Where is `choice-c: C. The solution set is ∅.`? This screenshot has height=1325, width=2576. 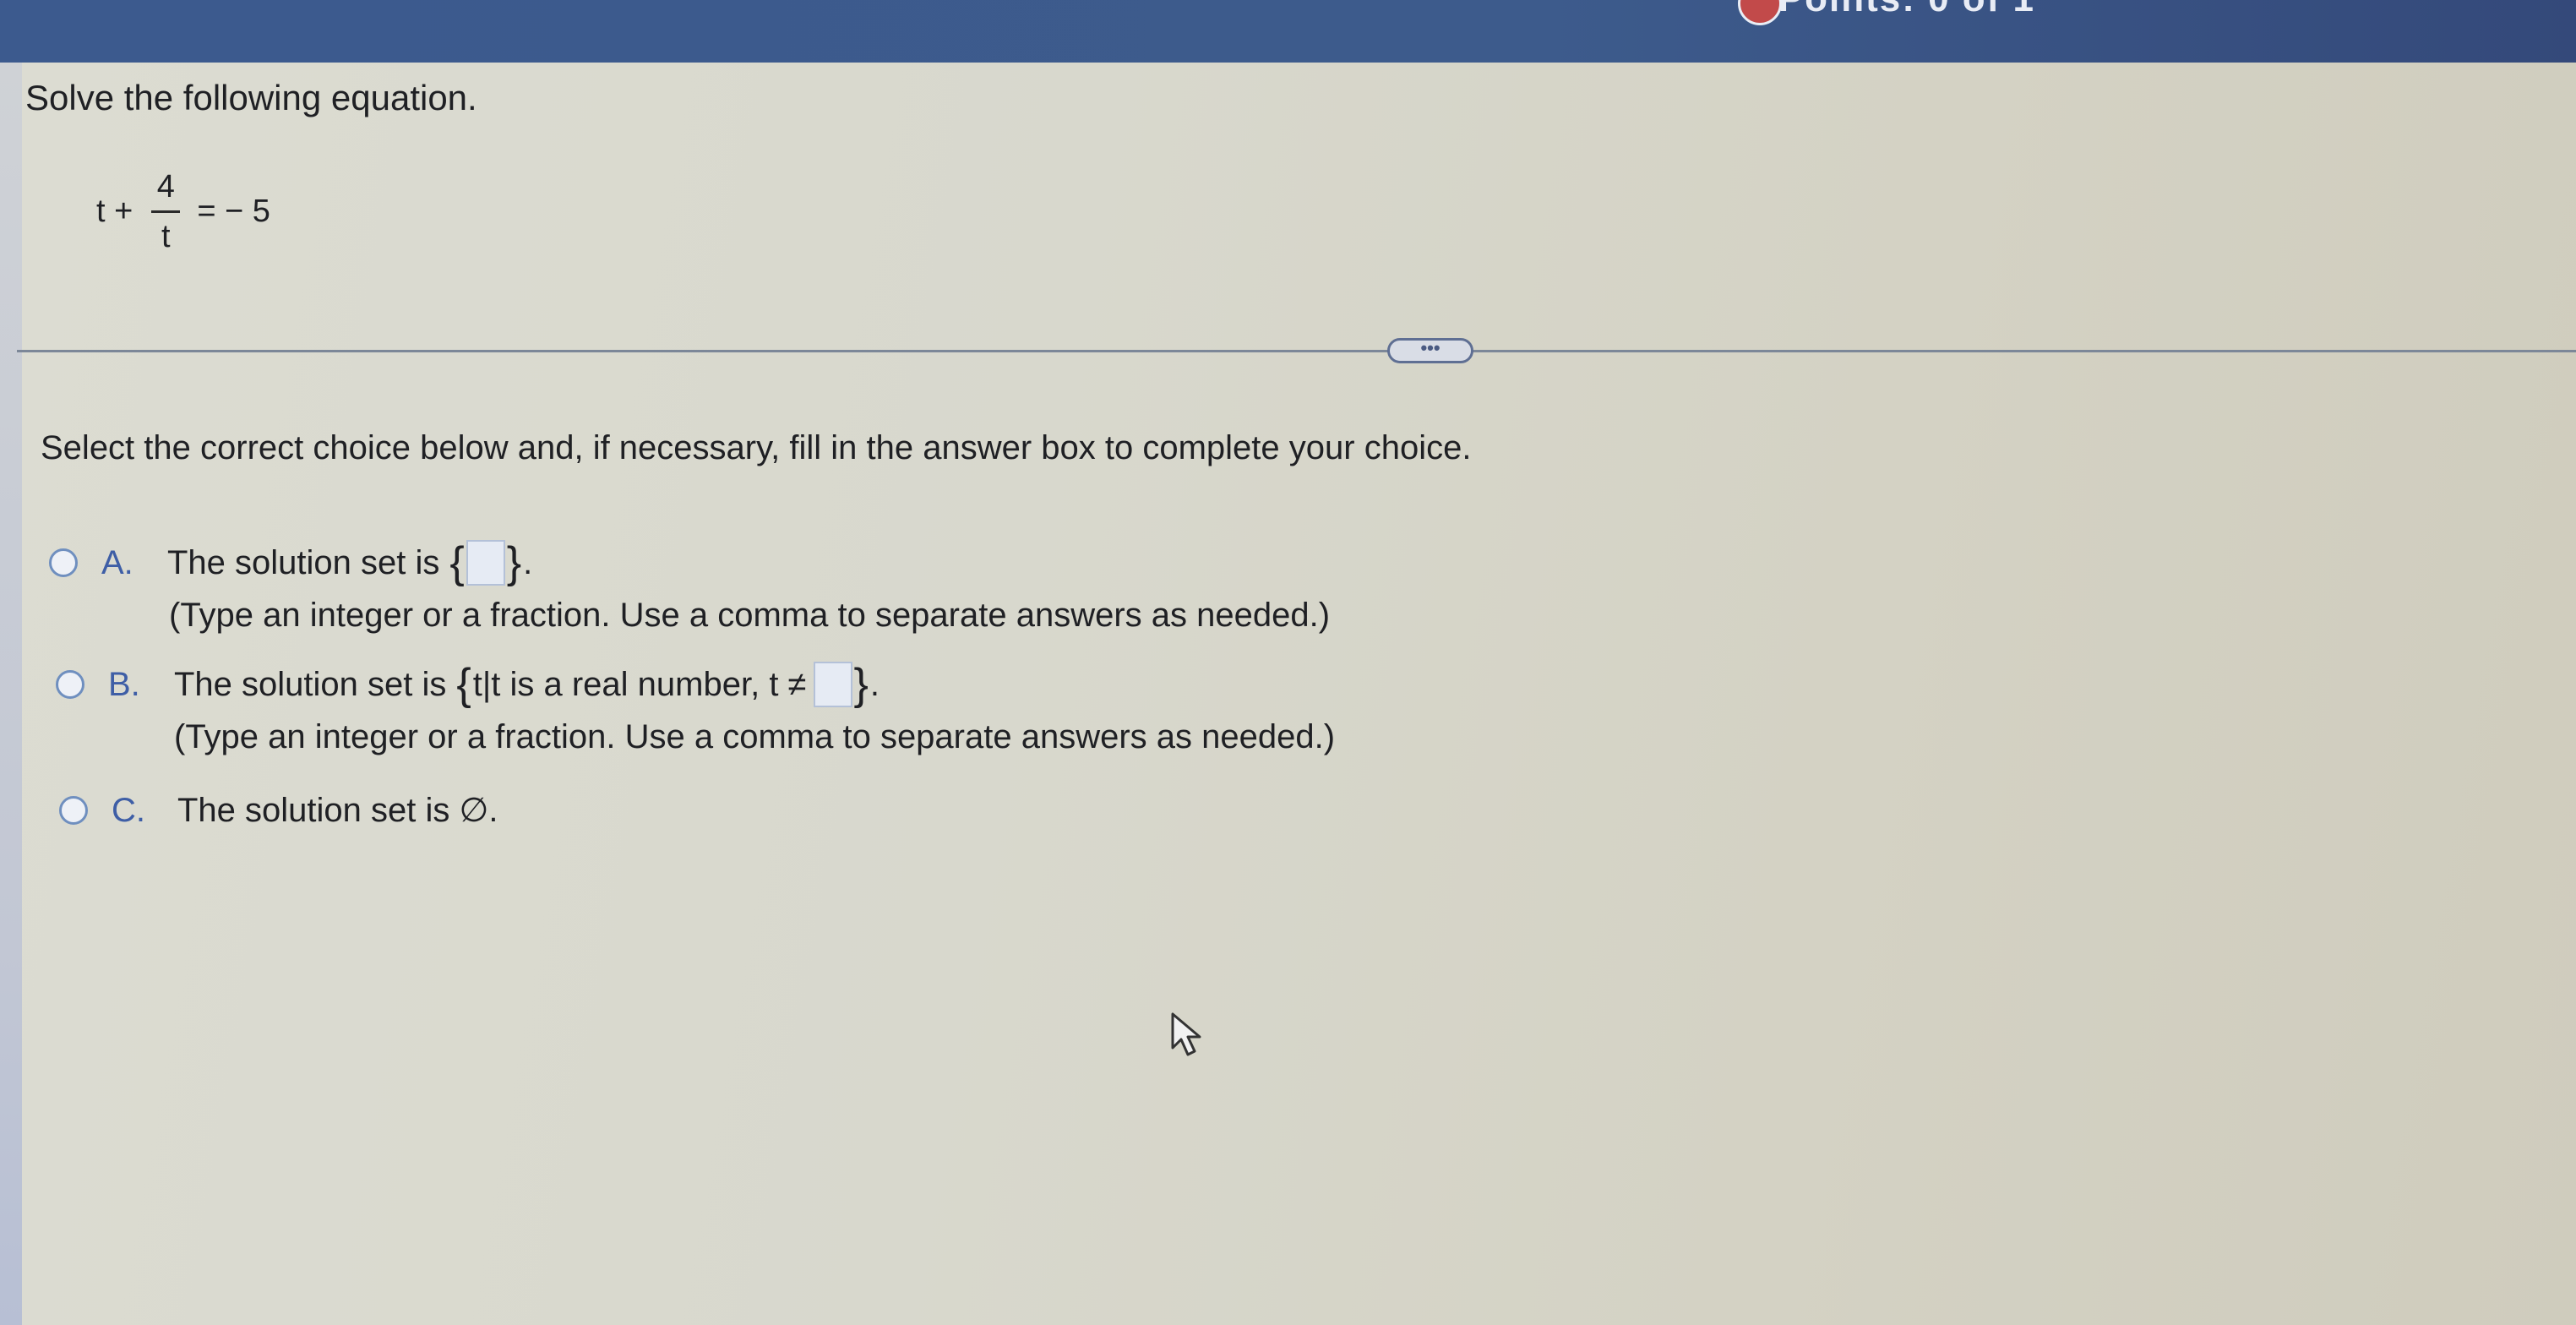 choice-c: C. The solution set is ∅. is located at coordinates (278, 810).